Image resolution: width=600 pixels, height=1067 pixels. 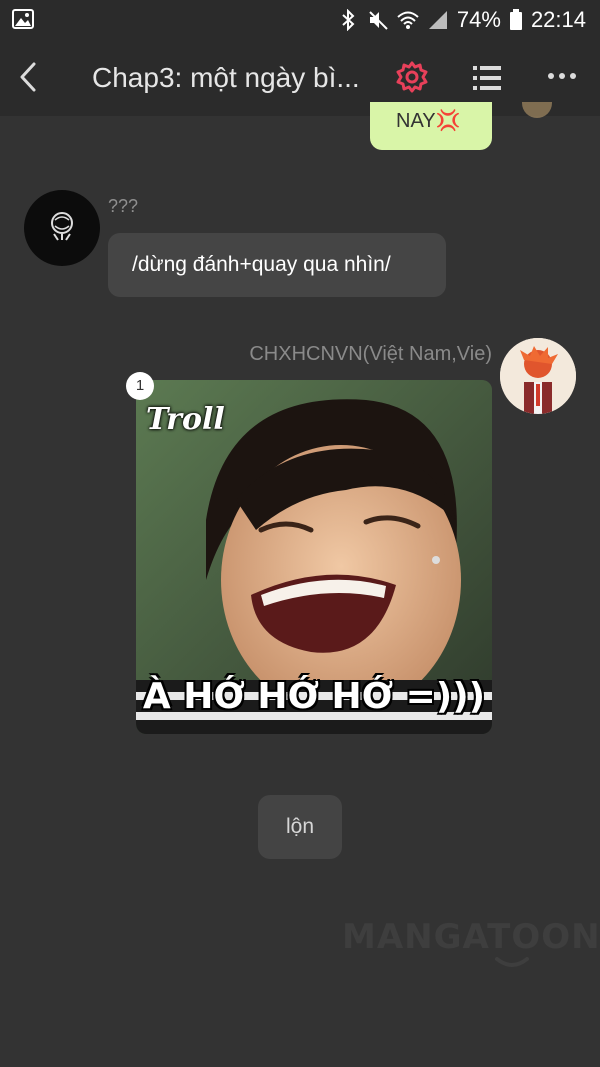 I want to click on meme-caption: À HỚ HỚ HỚ =))), so click(x=314, y=696).